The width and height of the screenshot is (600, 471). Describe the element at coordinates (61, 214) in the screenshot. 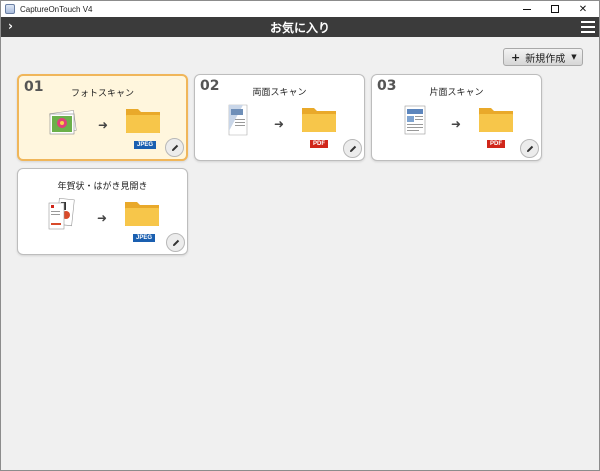

I see `postcard-icon` at that location.